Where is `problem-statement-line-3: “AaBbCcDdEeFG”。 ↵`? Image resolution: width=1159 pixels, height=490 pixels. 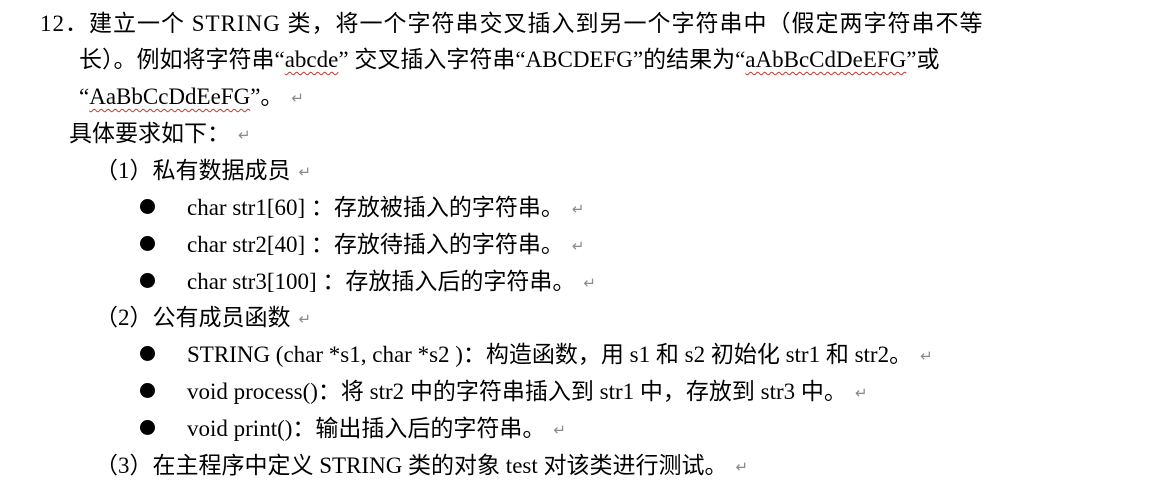 problem-statement-line-3: “AaBbCcDdEeFG”。 ↵ is located at coordinates (191, 97).